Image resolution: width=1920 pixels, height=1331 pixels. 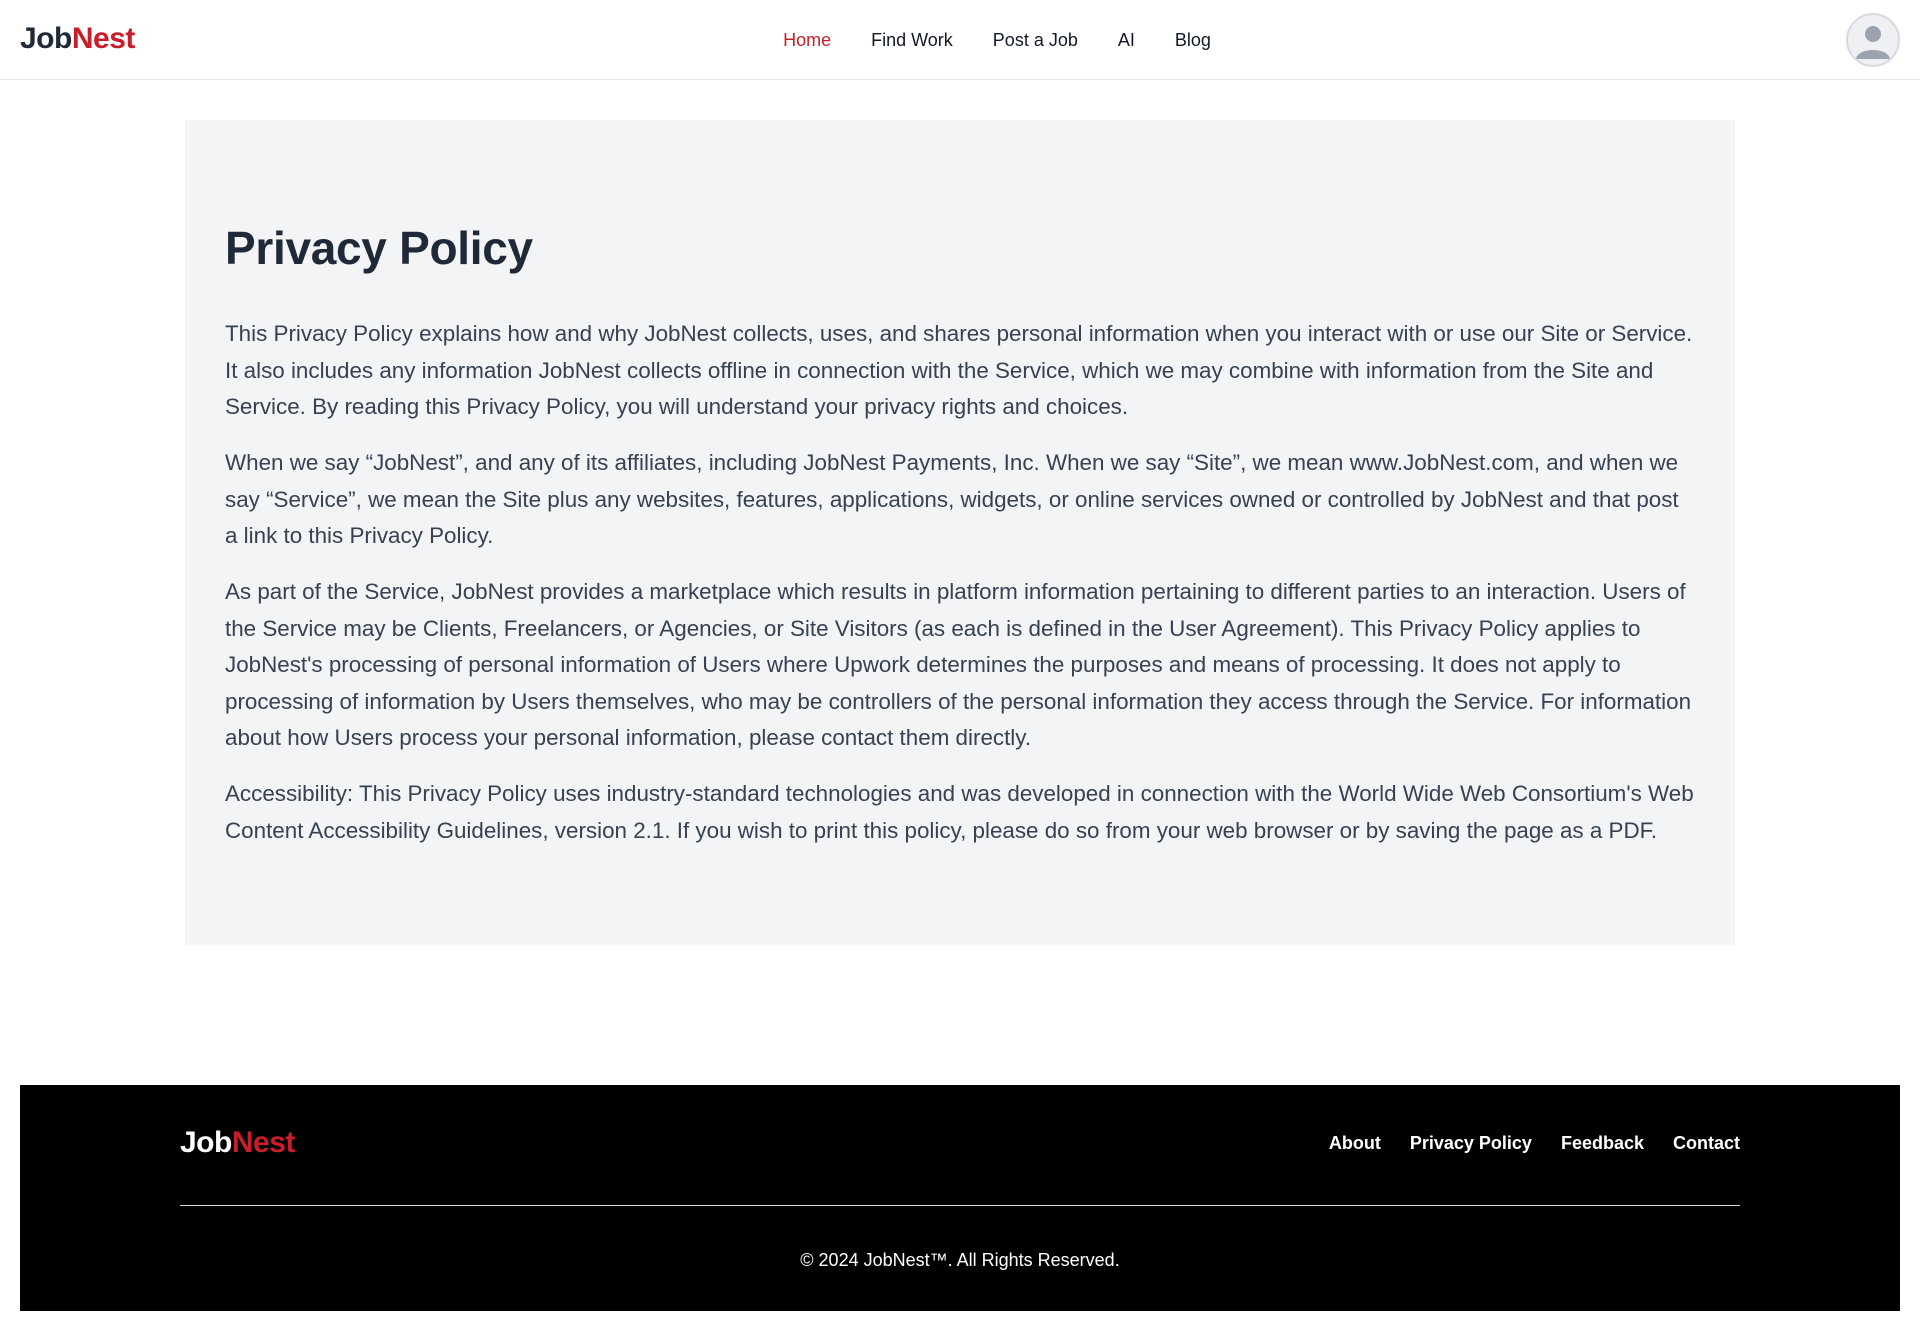 I want to click on nav-item-find-work: Find Work, so click(x=912, y=40).